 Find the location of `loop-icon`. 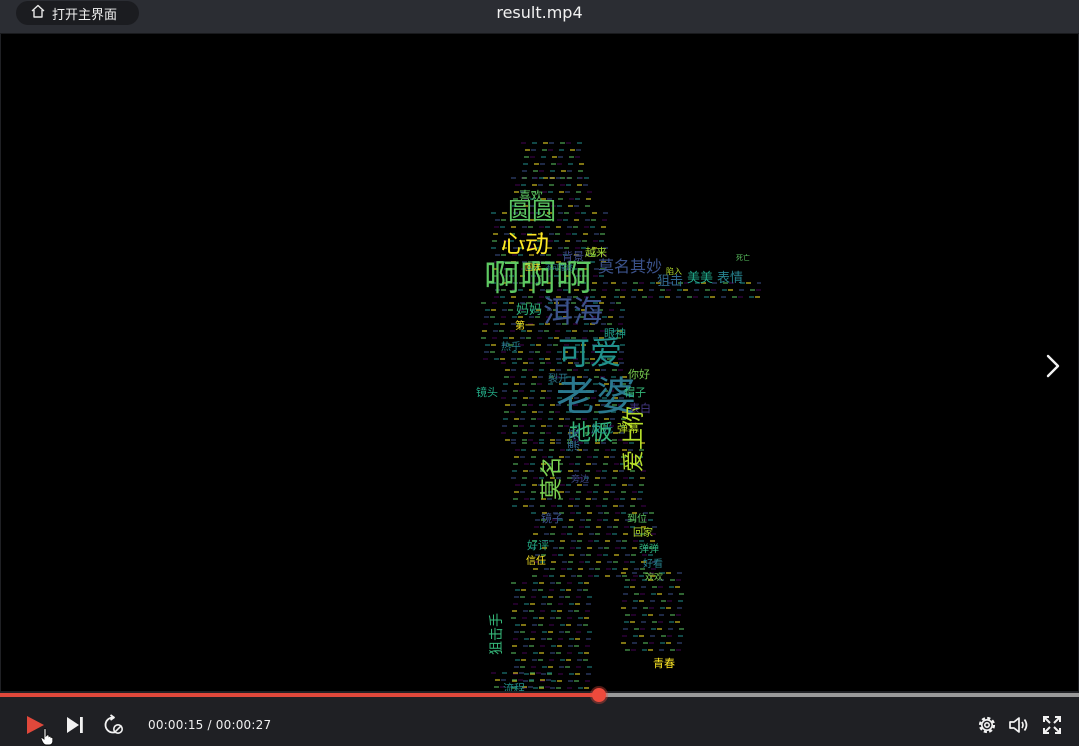

loop-icon is located at coordinates (114, 725).